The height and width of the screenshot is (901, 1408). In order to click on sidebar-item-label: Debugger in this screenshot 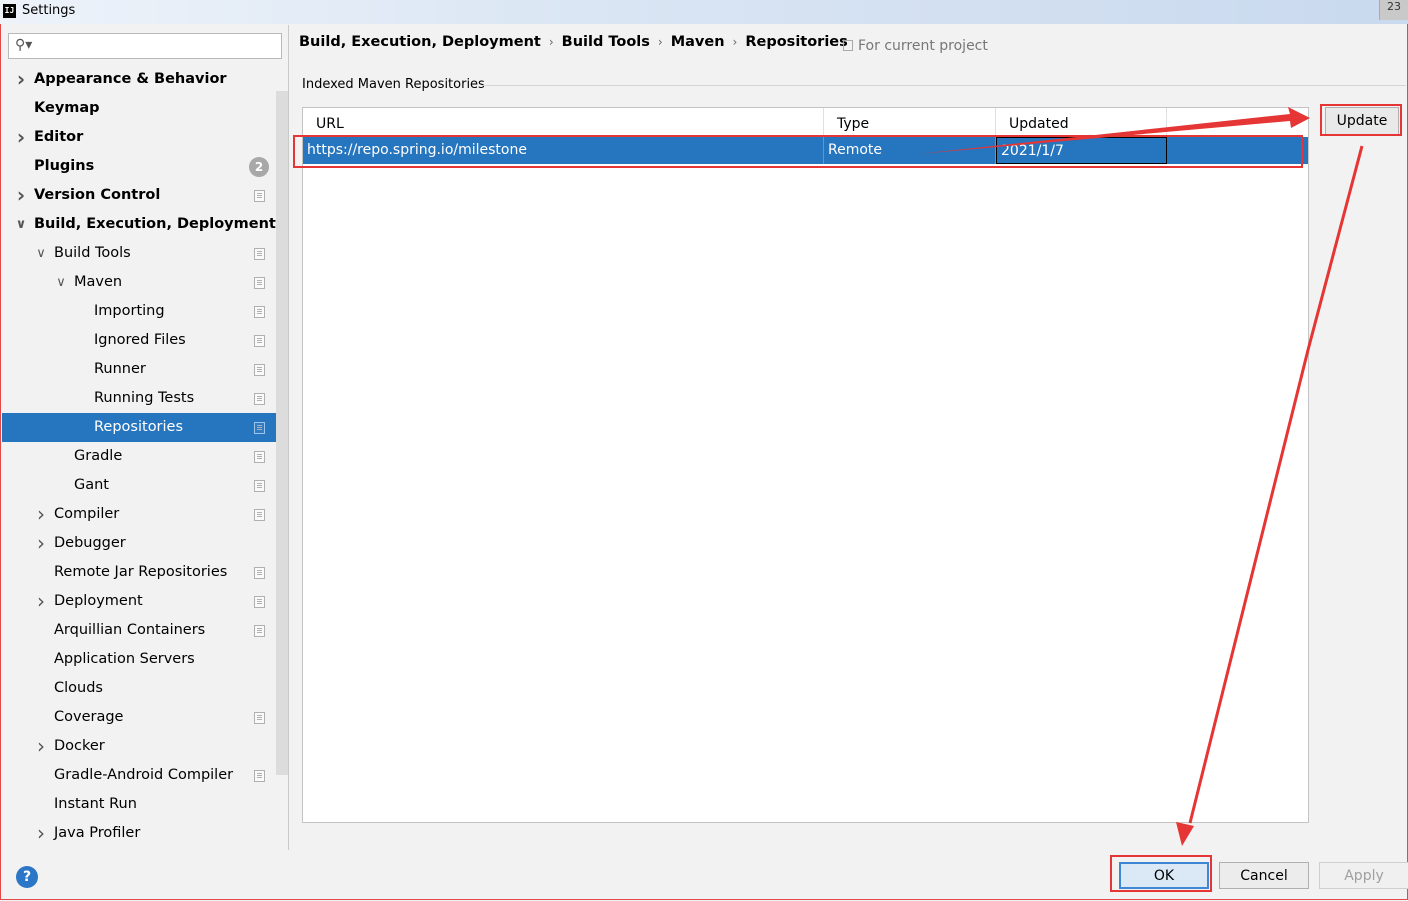, I will do `click(90, 543)`.